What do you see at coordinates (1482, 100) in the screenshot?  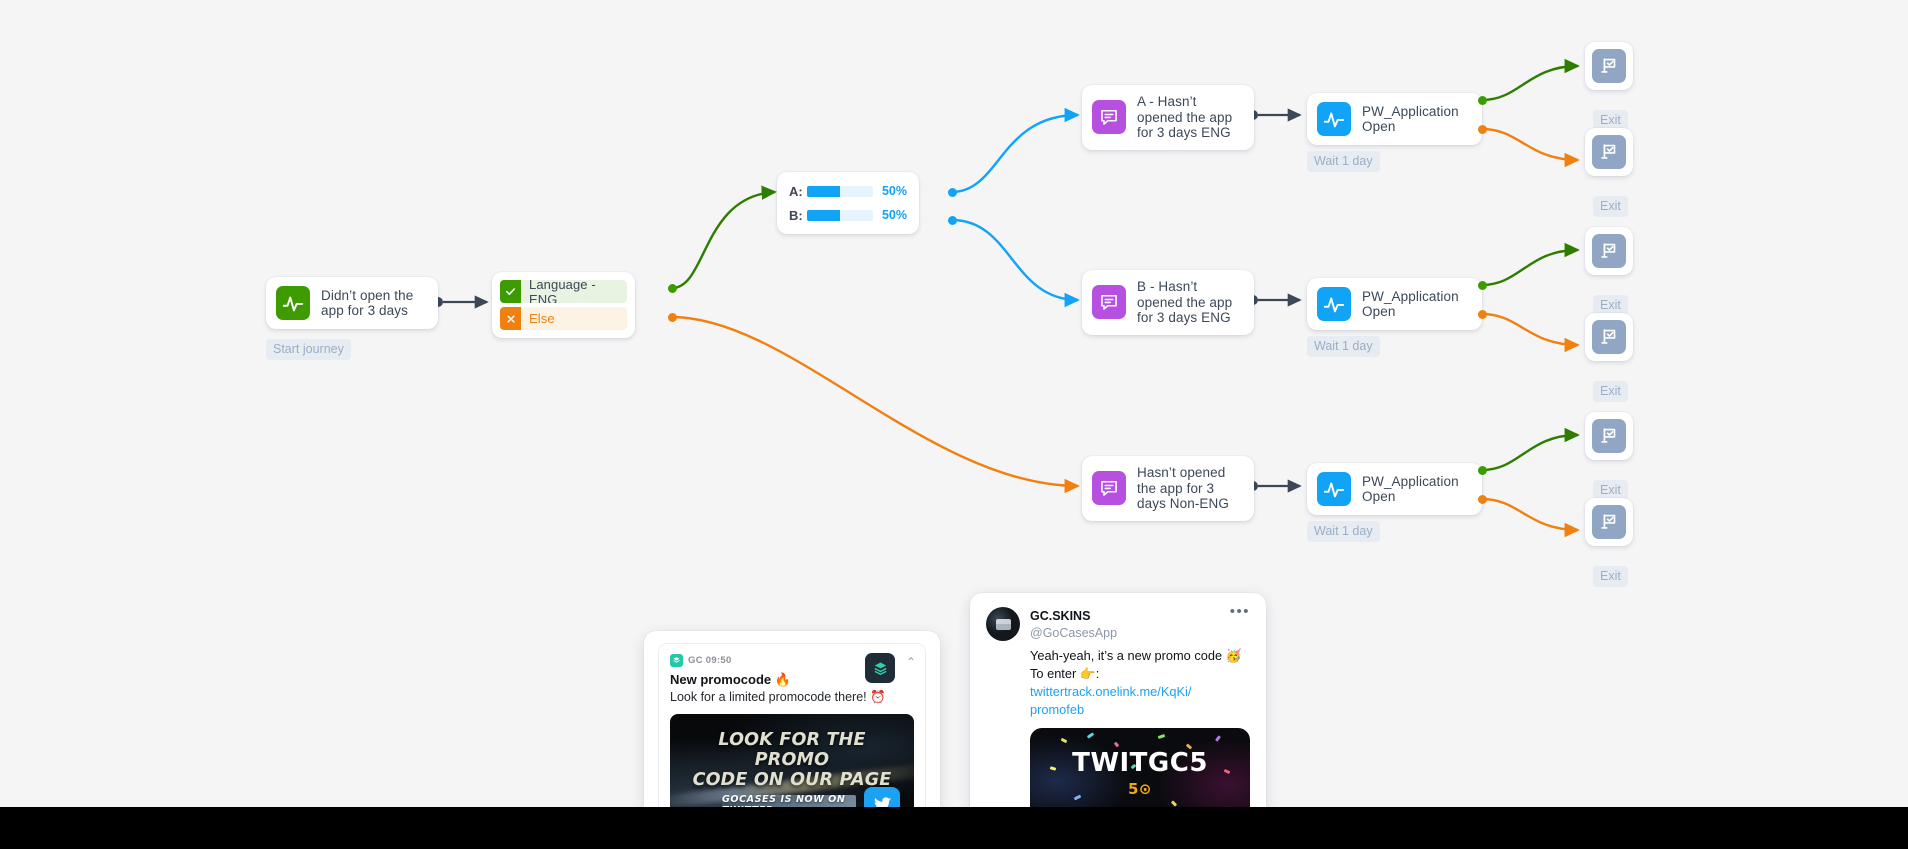 I see `port-event1-yes` at bounding box center [1482, 100].